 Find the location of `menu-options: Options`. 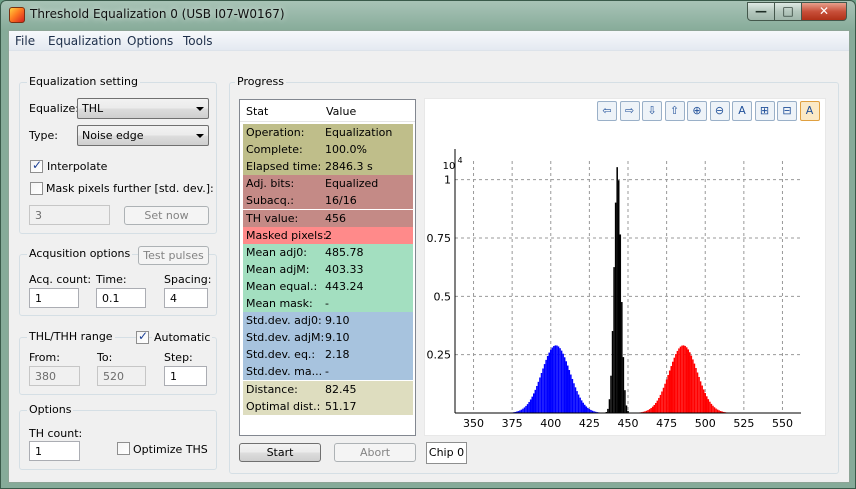

menu-options: Options is located at coordinates (150, 41).